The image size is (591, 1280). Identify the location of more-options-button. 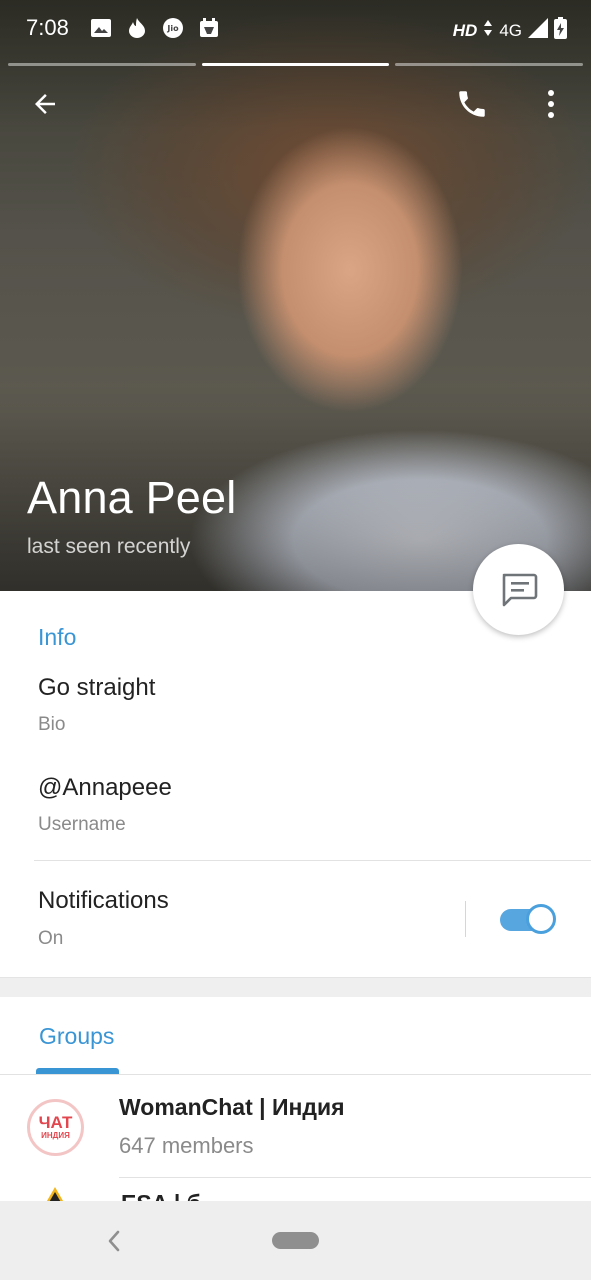
(551, 104).